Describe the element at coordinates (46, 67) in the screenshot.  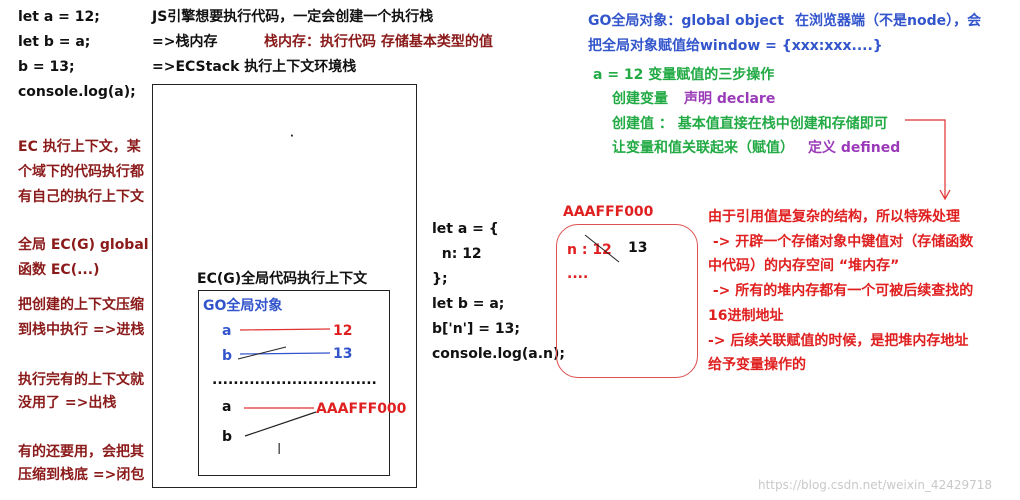
I see `code-line-3: b = 13;` at that location.